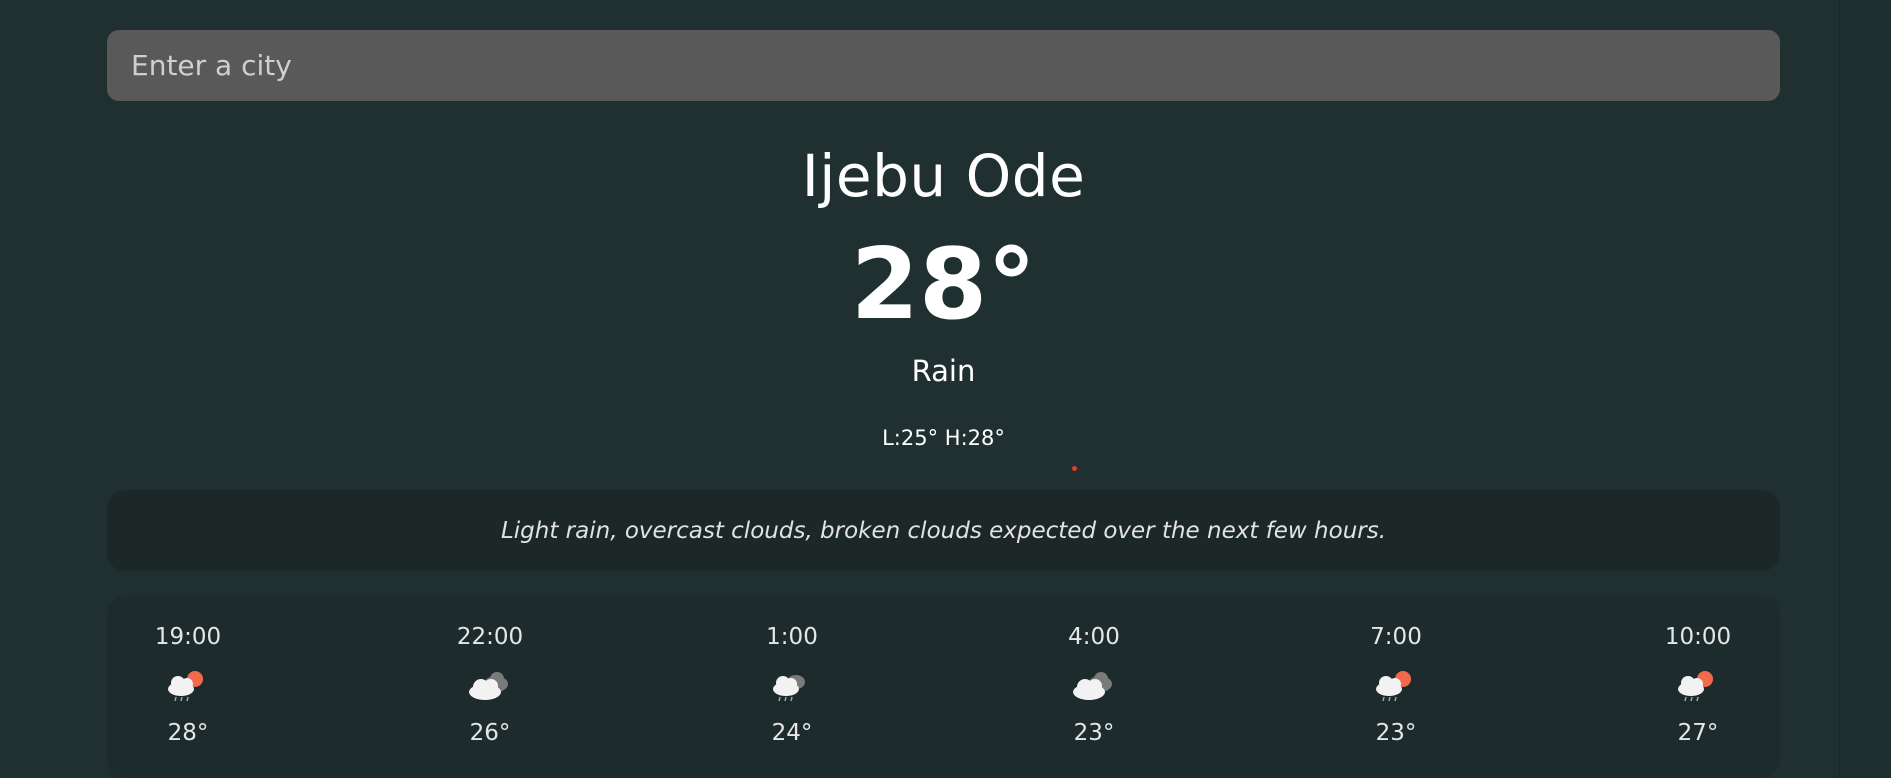  I want to click on hourly-item: 7:00 23°, so click(1396, 685).